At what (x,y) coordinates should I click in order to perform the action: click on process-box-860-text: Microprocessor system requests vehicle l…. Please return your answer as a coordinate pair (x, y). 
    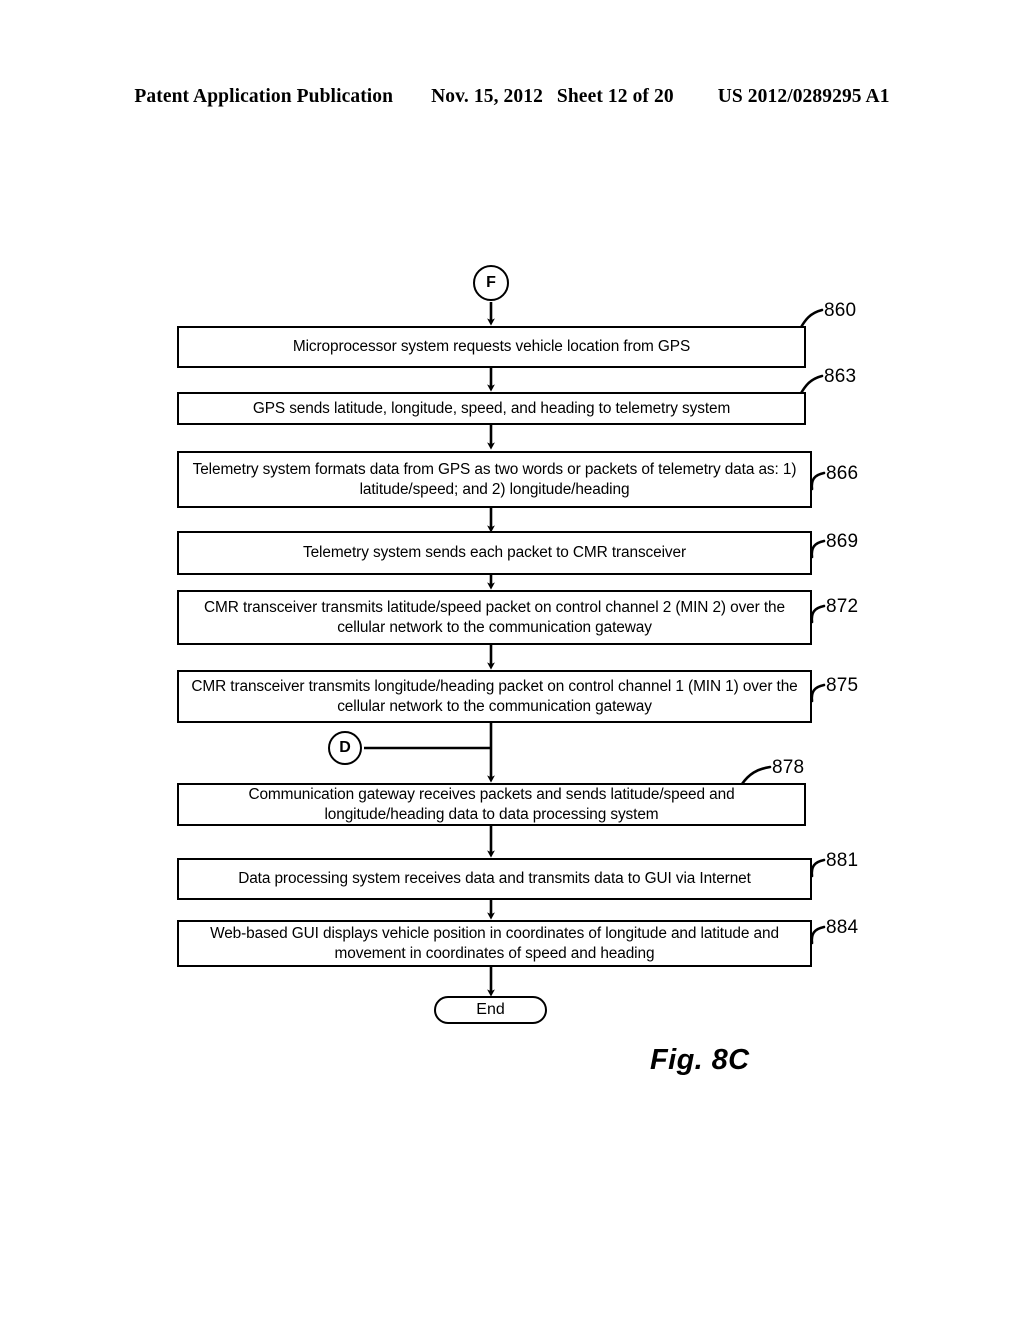
    Looking at the image, I should click on (491, 347).